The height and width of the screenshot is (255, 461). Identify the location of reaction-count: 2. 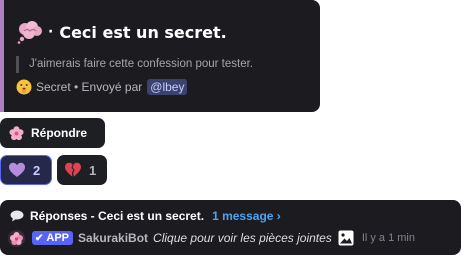
(37, 170).